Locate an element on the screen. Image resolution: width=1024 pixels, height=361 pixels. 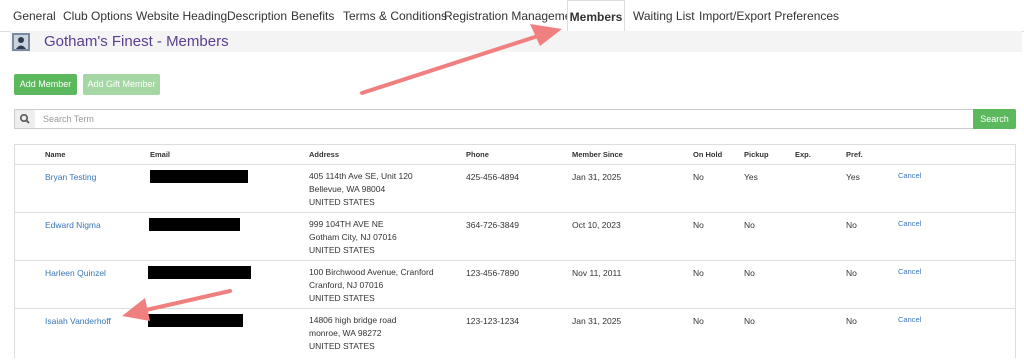
address-line: 405 114th Ave SE, Unit 120 is located at coordinates (361, 176).